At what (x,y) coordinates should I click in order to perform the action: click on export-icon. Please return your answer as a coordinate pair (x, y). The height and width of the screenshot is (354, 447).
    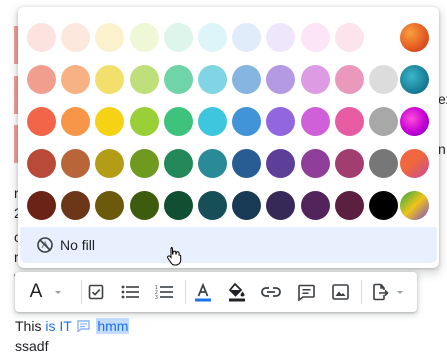
    Looking at the image, I should click on (381, 292).